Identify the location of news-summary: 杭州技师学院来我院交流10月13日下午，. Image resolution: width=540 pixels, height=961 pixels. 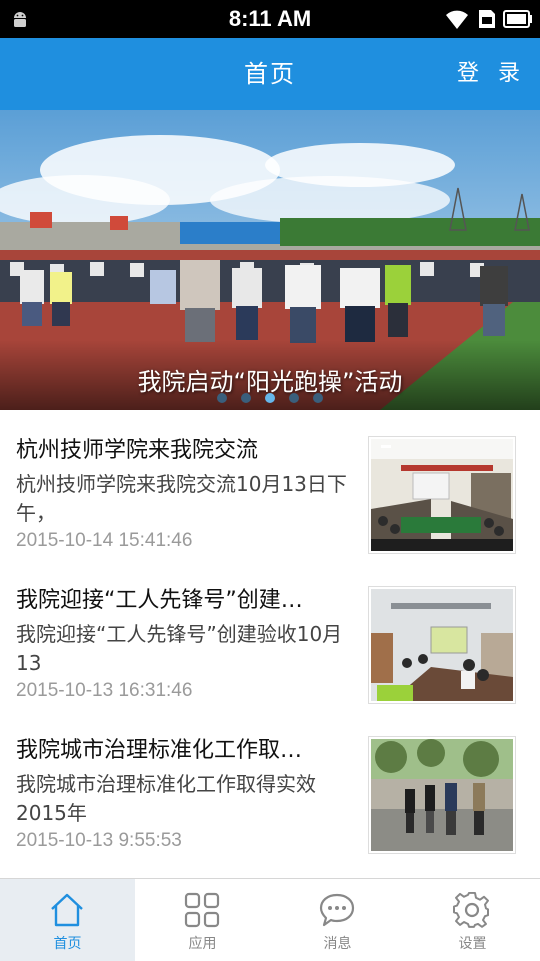
(181, 498).